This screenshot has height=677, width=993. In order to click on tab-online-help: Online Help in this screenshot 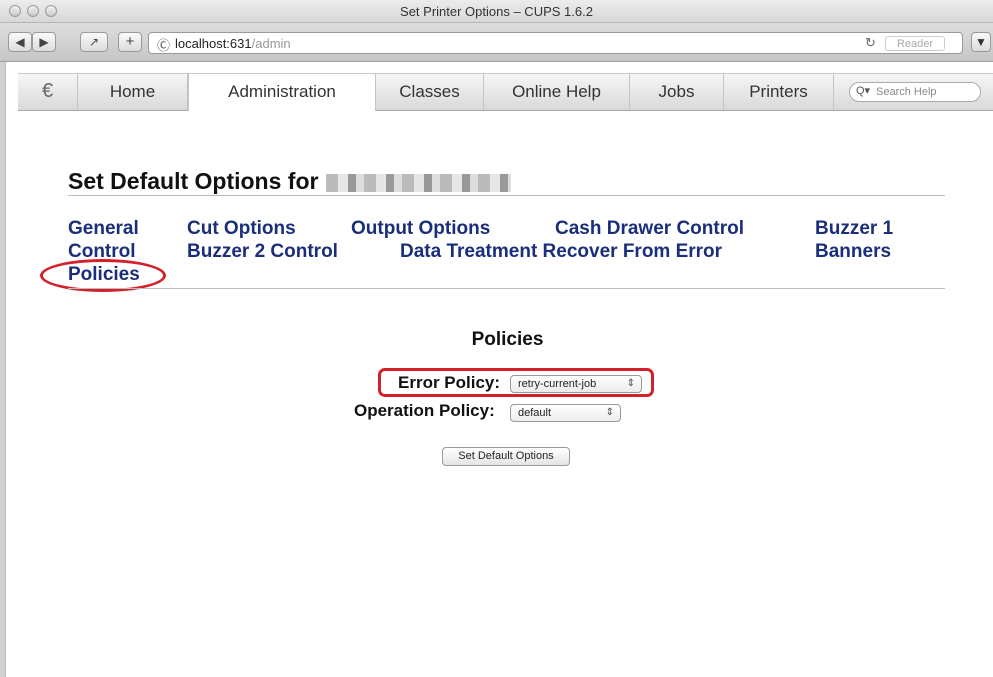, I will do `click(557, 92)`.